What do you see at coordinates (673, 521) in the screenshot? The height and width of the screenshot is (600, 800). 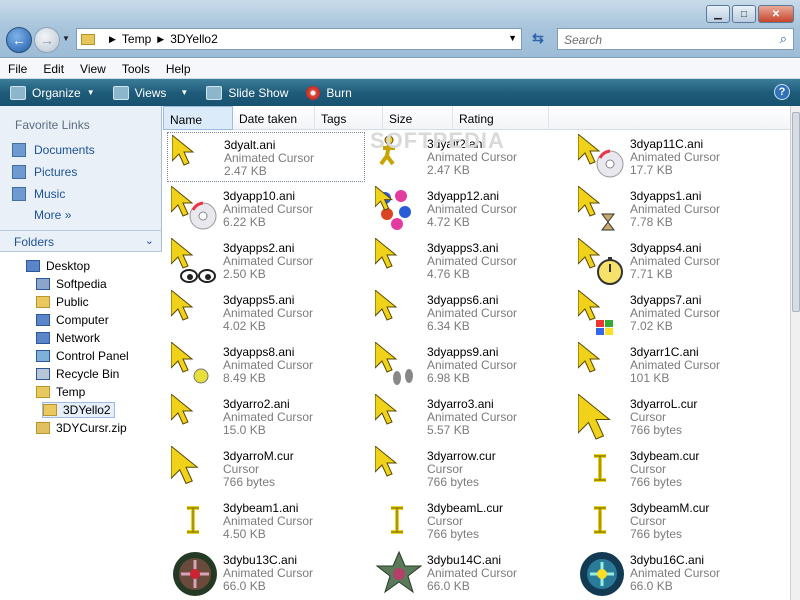 I see `file-item: 3dybeamM.cur Cursor 766 bytes` at bounding box center [673, 521].